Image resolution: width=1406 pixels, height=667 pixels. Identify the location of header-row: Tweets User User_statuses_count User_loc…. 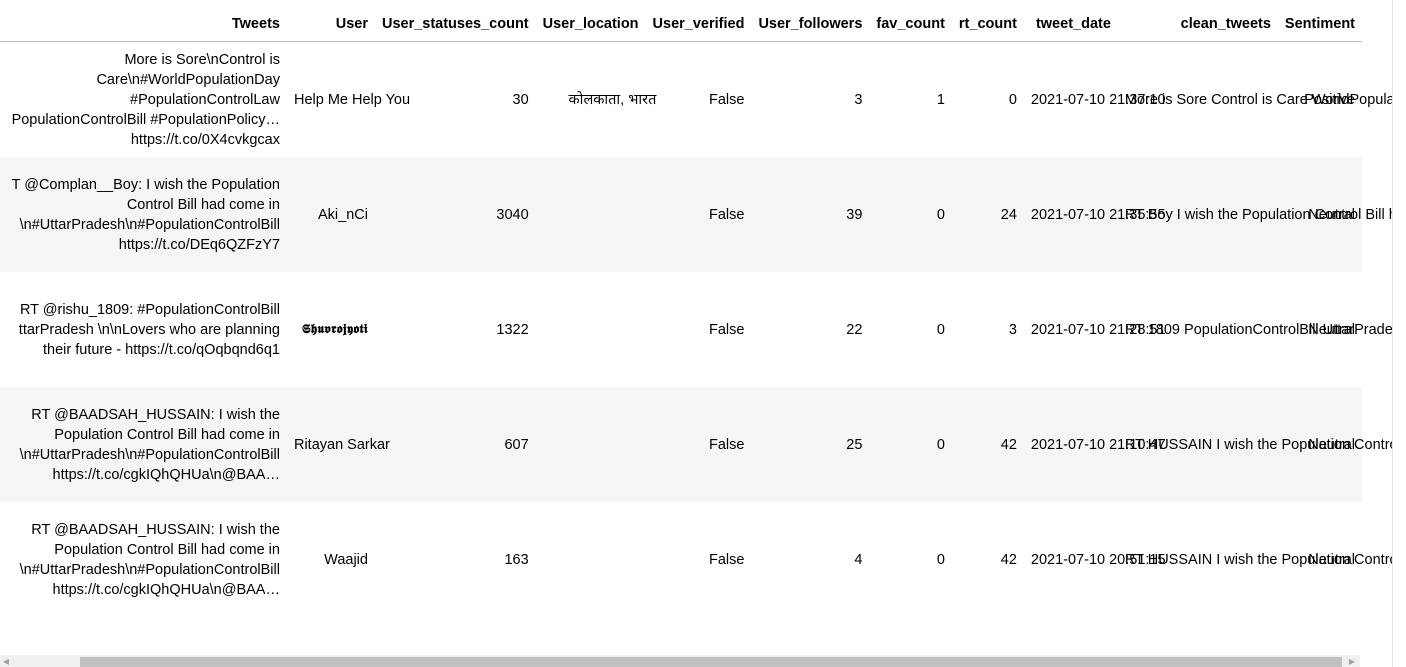
(681, 21).